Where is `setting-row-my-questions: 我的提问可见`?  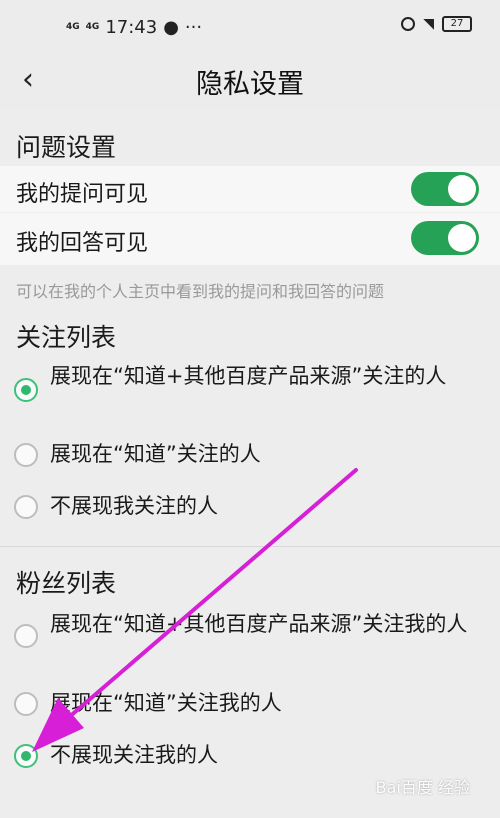 setting-row-my-questions: 我的提问可见 is located at coordinates (250, 189).